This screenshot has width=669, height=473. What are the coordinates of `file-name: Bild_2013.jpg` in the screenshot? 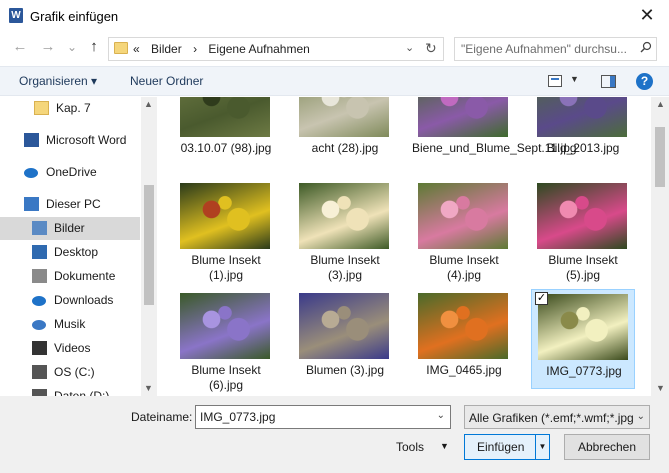 It's located at (583, 148).